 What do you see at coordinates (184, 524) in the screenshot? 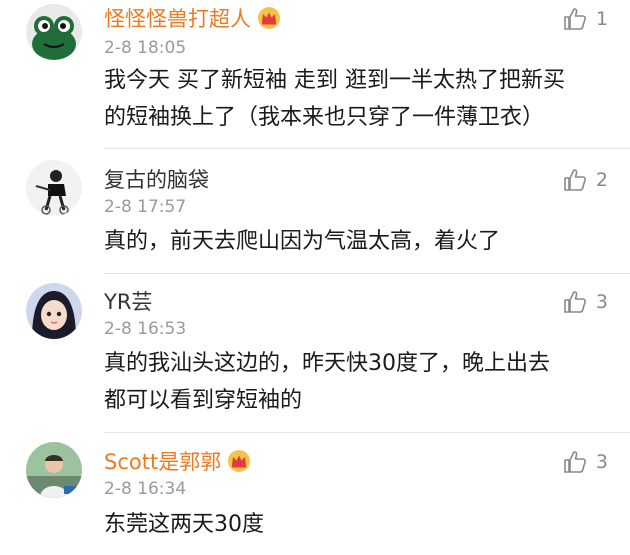
I see `comment-line: 东莞这两天30度` at bounding box center [184, 524].